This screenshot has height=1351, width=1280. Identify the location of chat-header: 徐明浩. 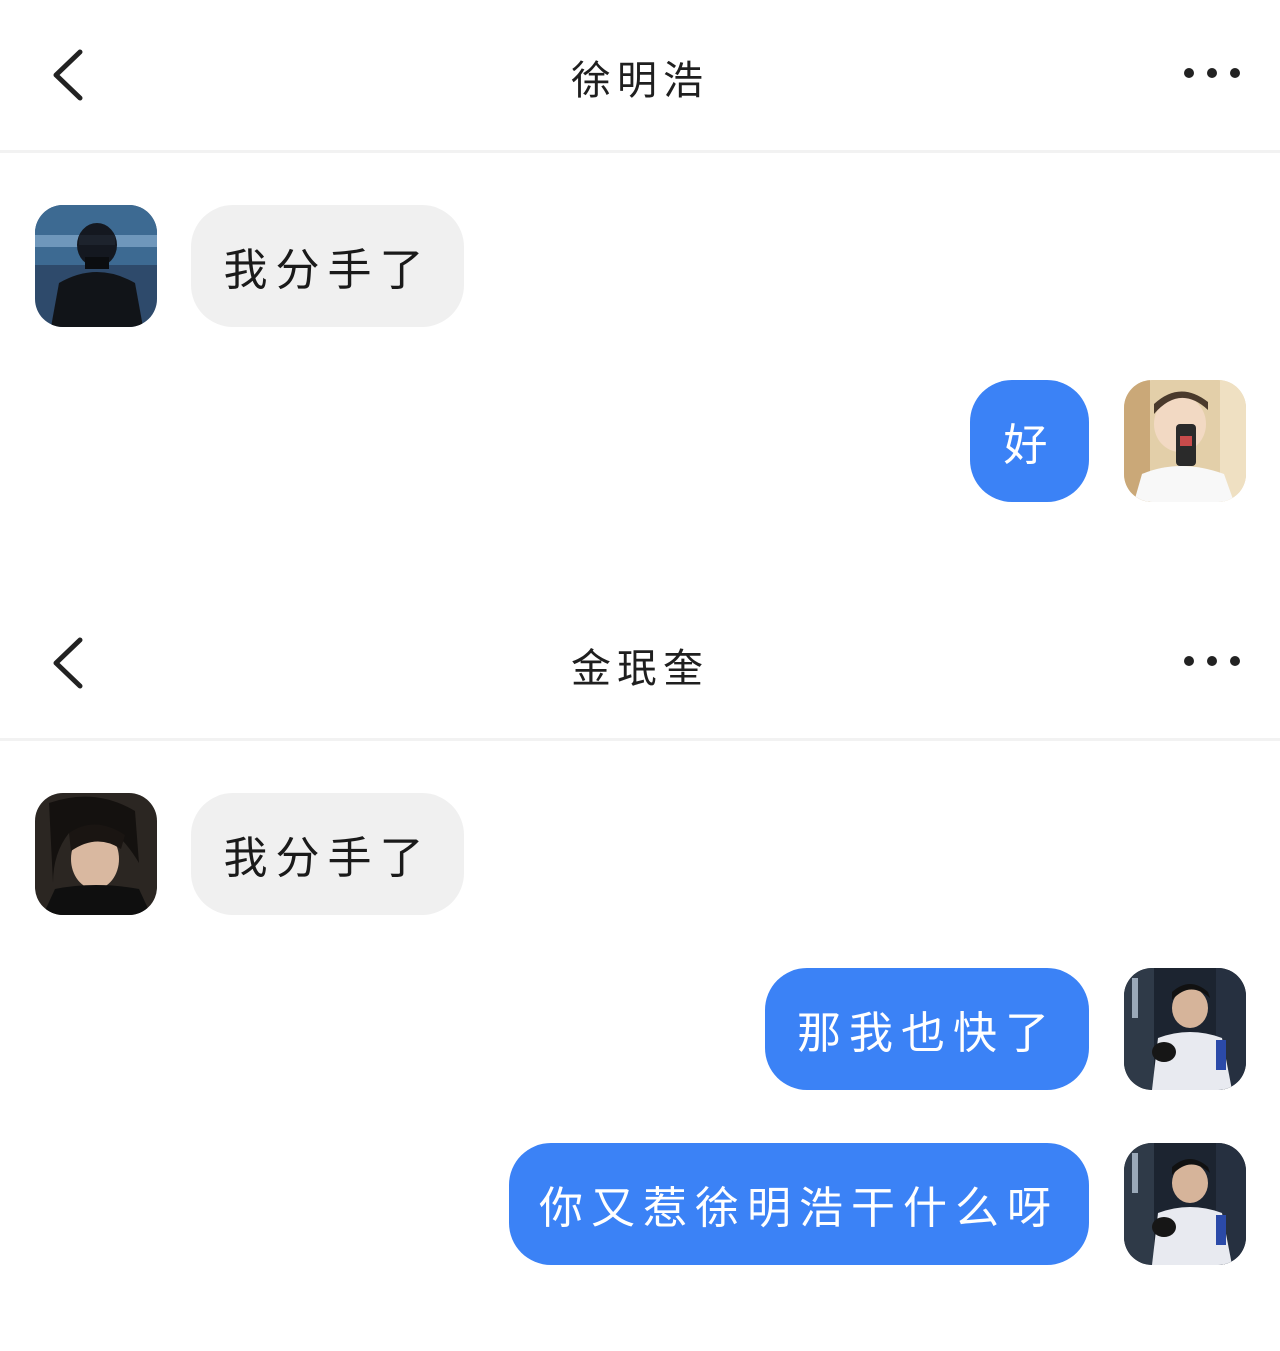
(640, 76).